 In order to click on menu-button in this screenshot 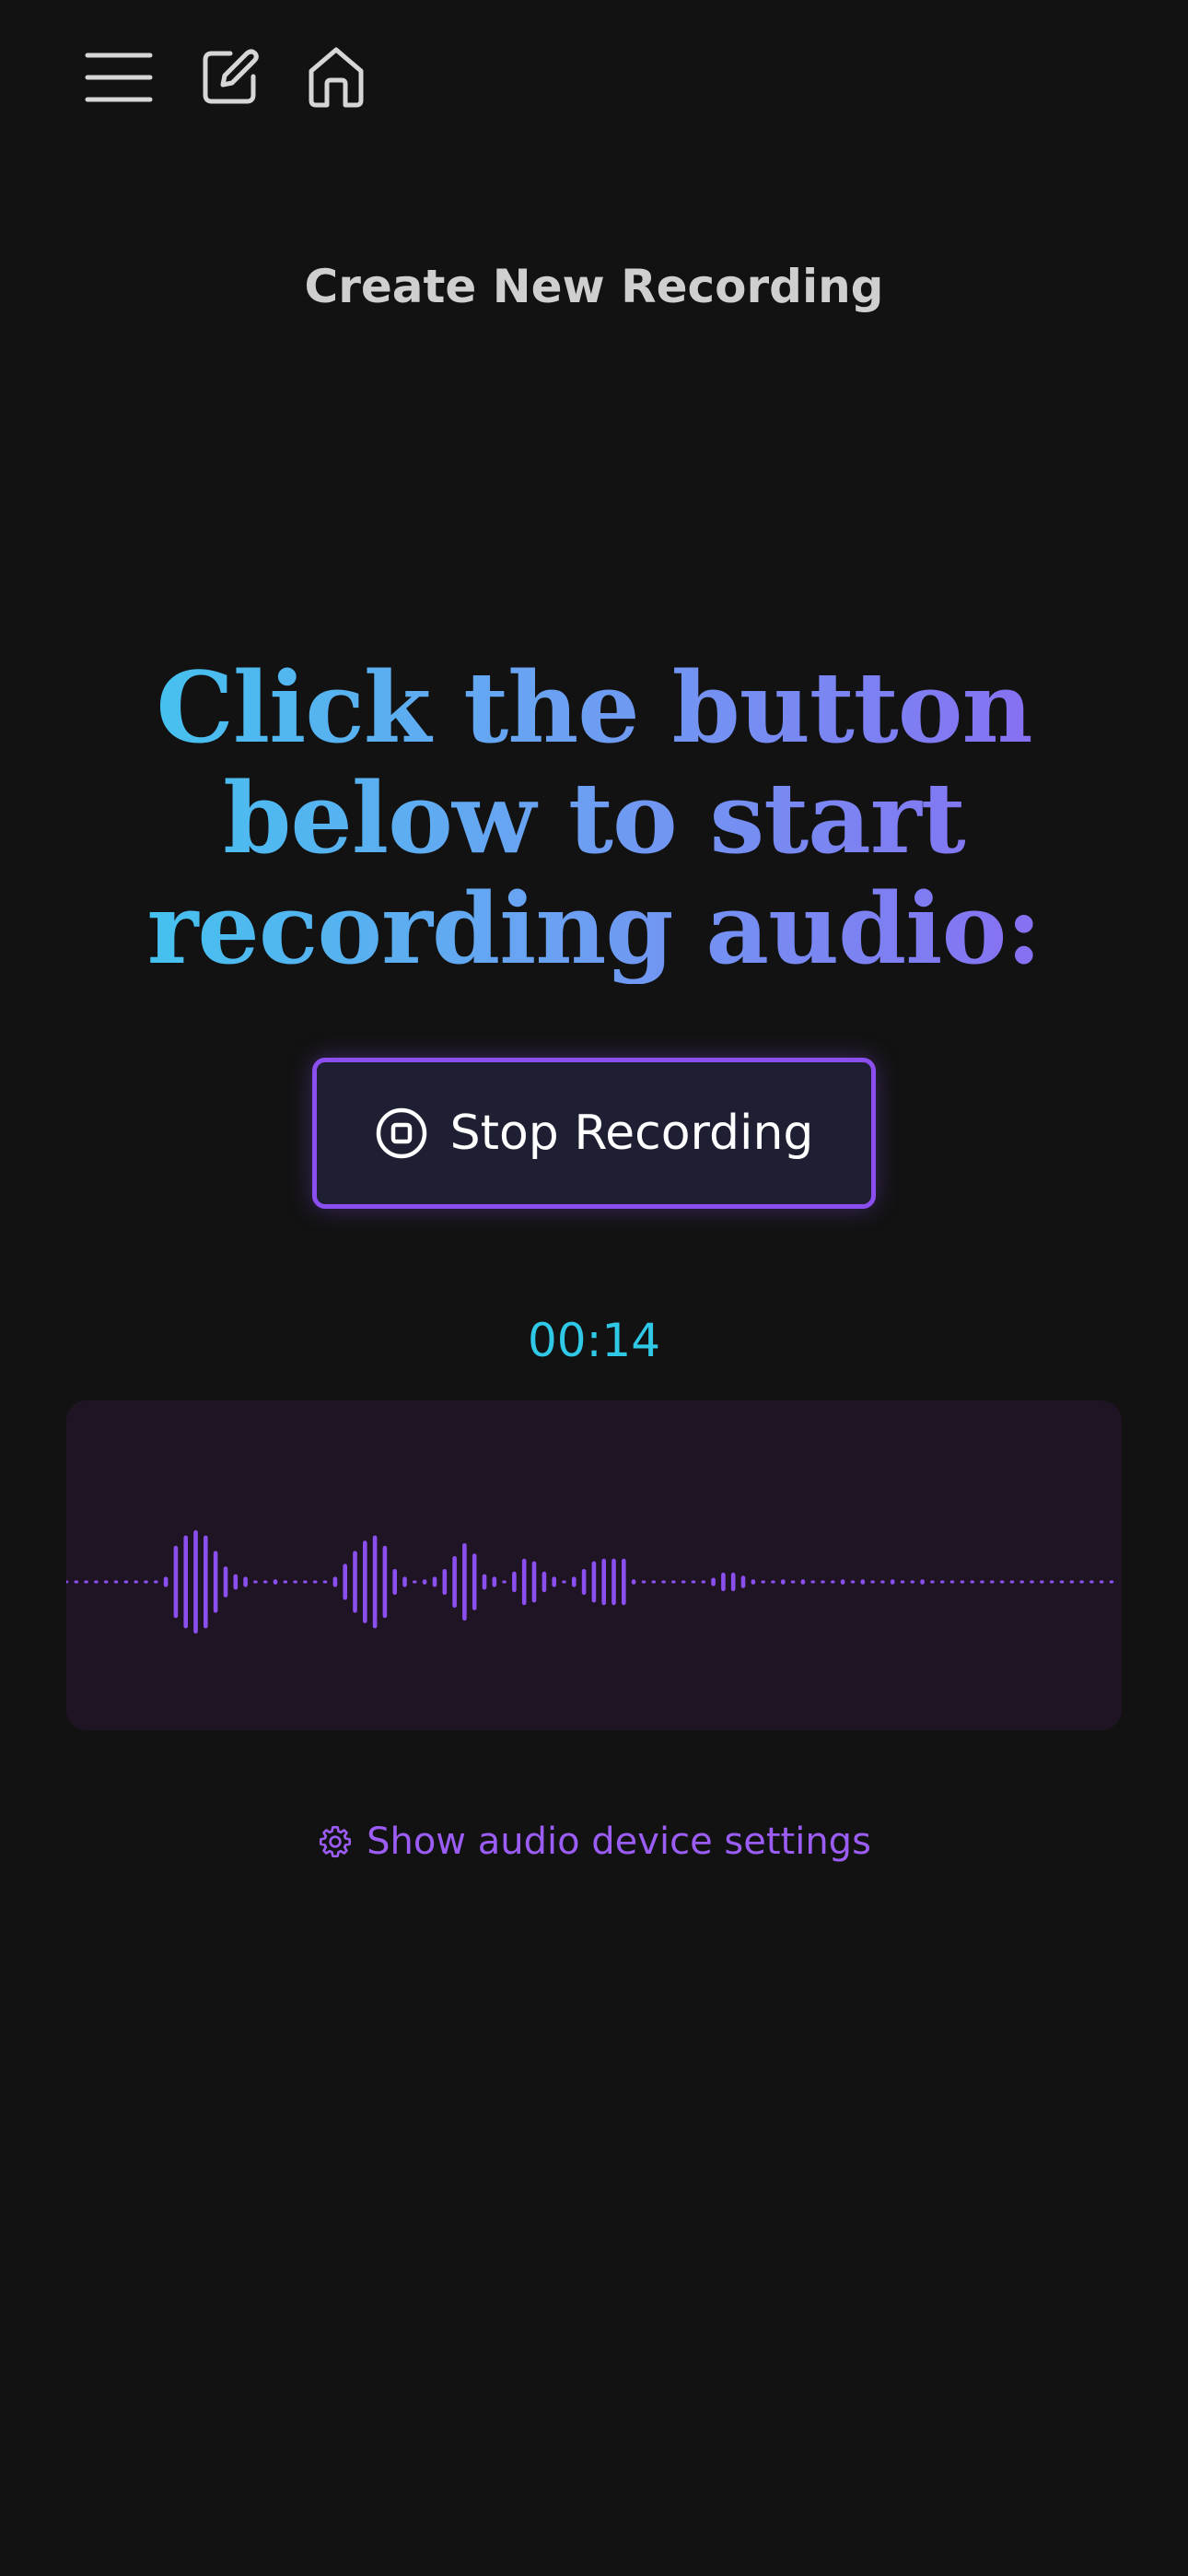, I will do `click(119, 77)`.